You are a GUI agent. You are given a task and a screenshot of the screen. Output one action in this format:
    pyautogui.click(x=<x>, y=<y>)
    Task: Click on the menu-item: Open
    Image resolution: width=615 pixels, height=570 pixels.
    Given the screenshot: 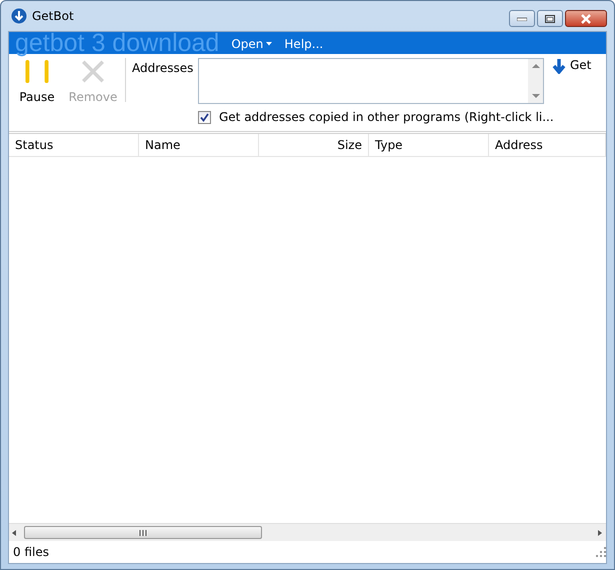 What is the action you would take?
    pyautogui.click(x=251, y=44)
    